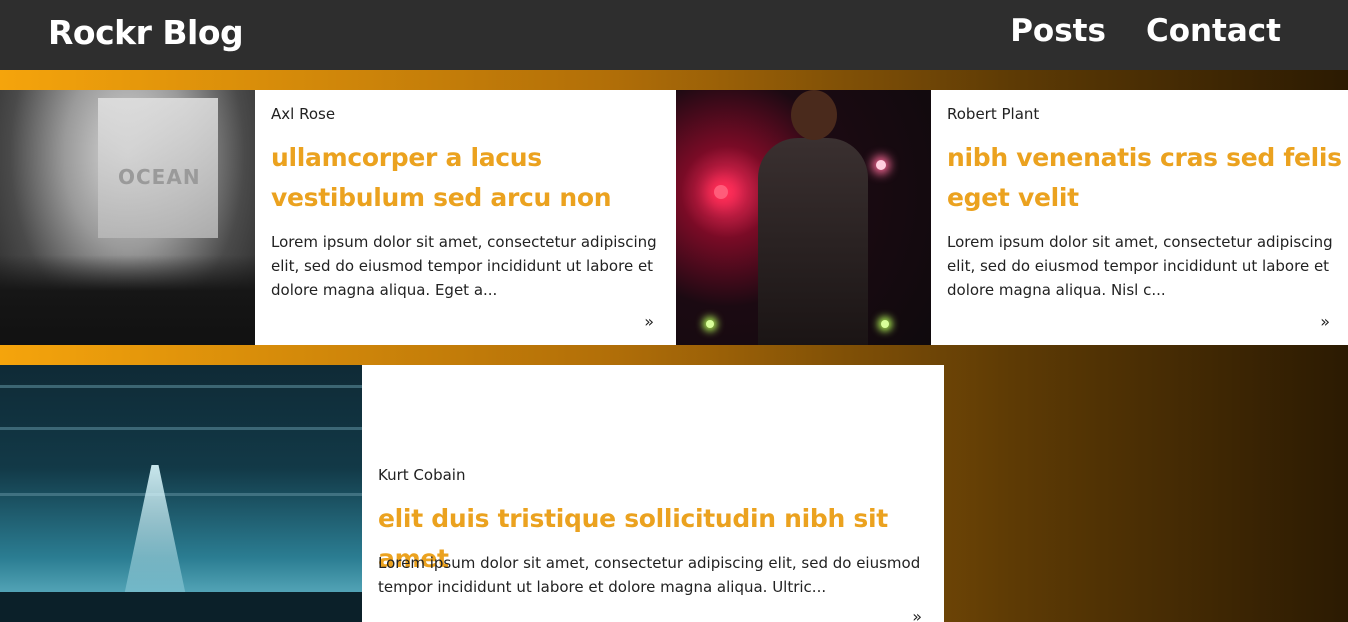  I want to click on brand-logo-link: Rockr Blog, so click(146, 32).